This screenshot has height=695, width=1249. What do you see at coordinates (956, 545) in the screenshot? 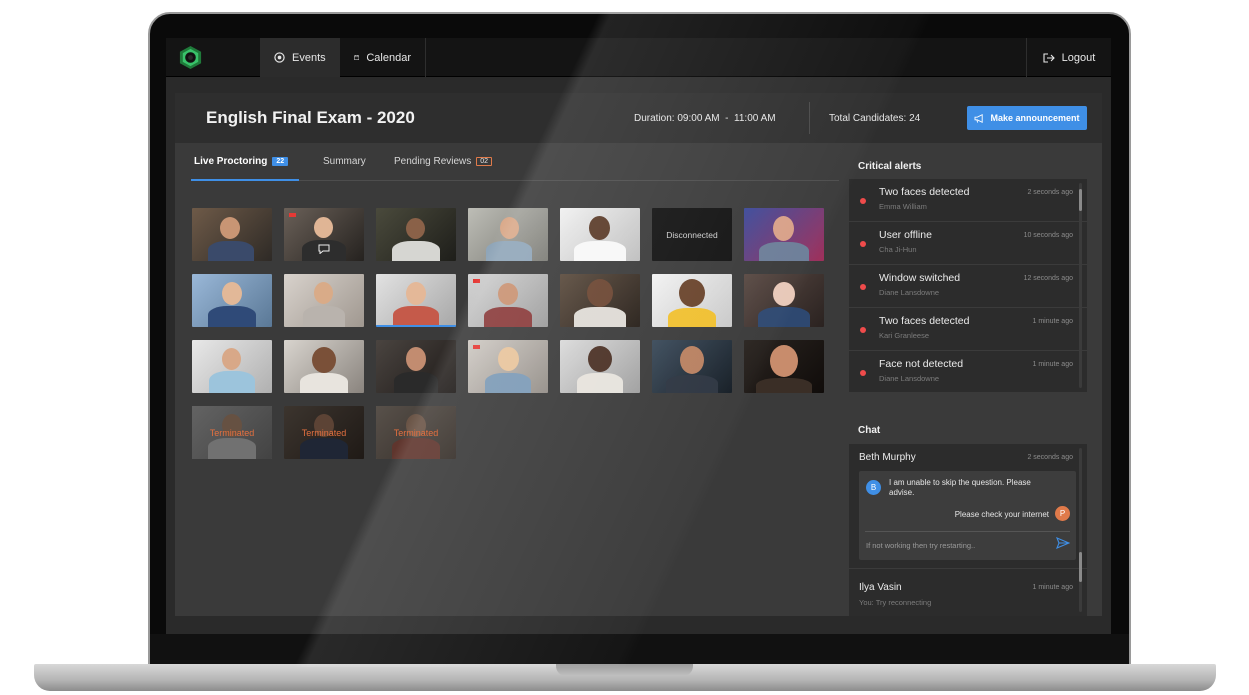
I see `chat-message-input` at bounding box center [956, 545].